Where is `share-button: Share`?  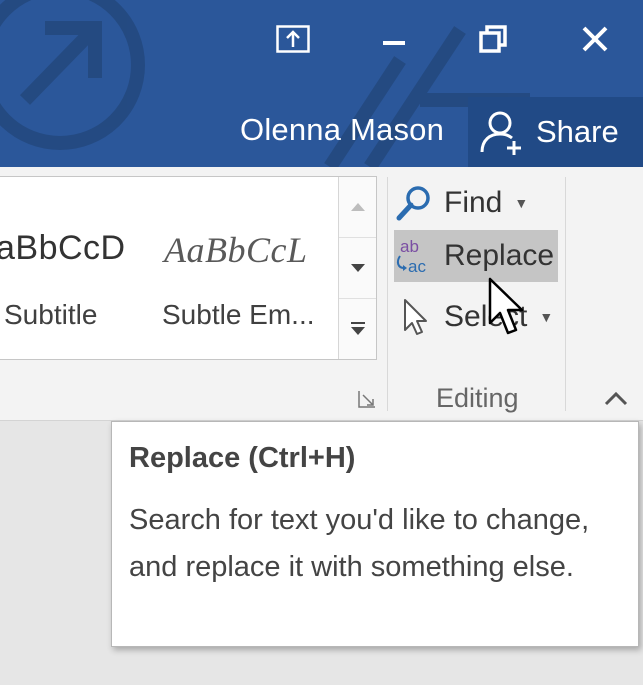
share-button: Share is located at coordinates (555, 132).